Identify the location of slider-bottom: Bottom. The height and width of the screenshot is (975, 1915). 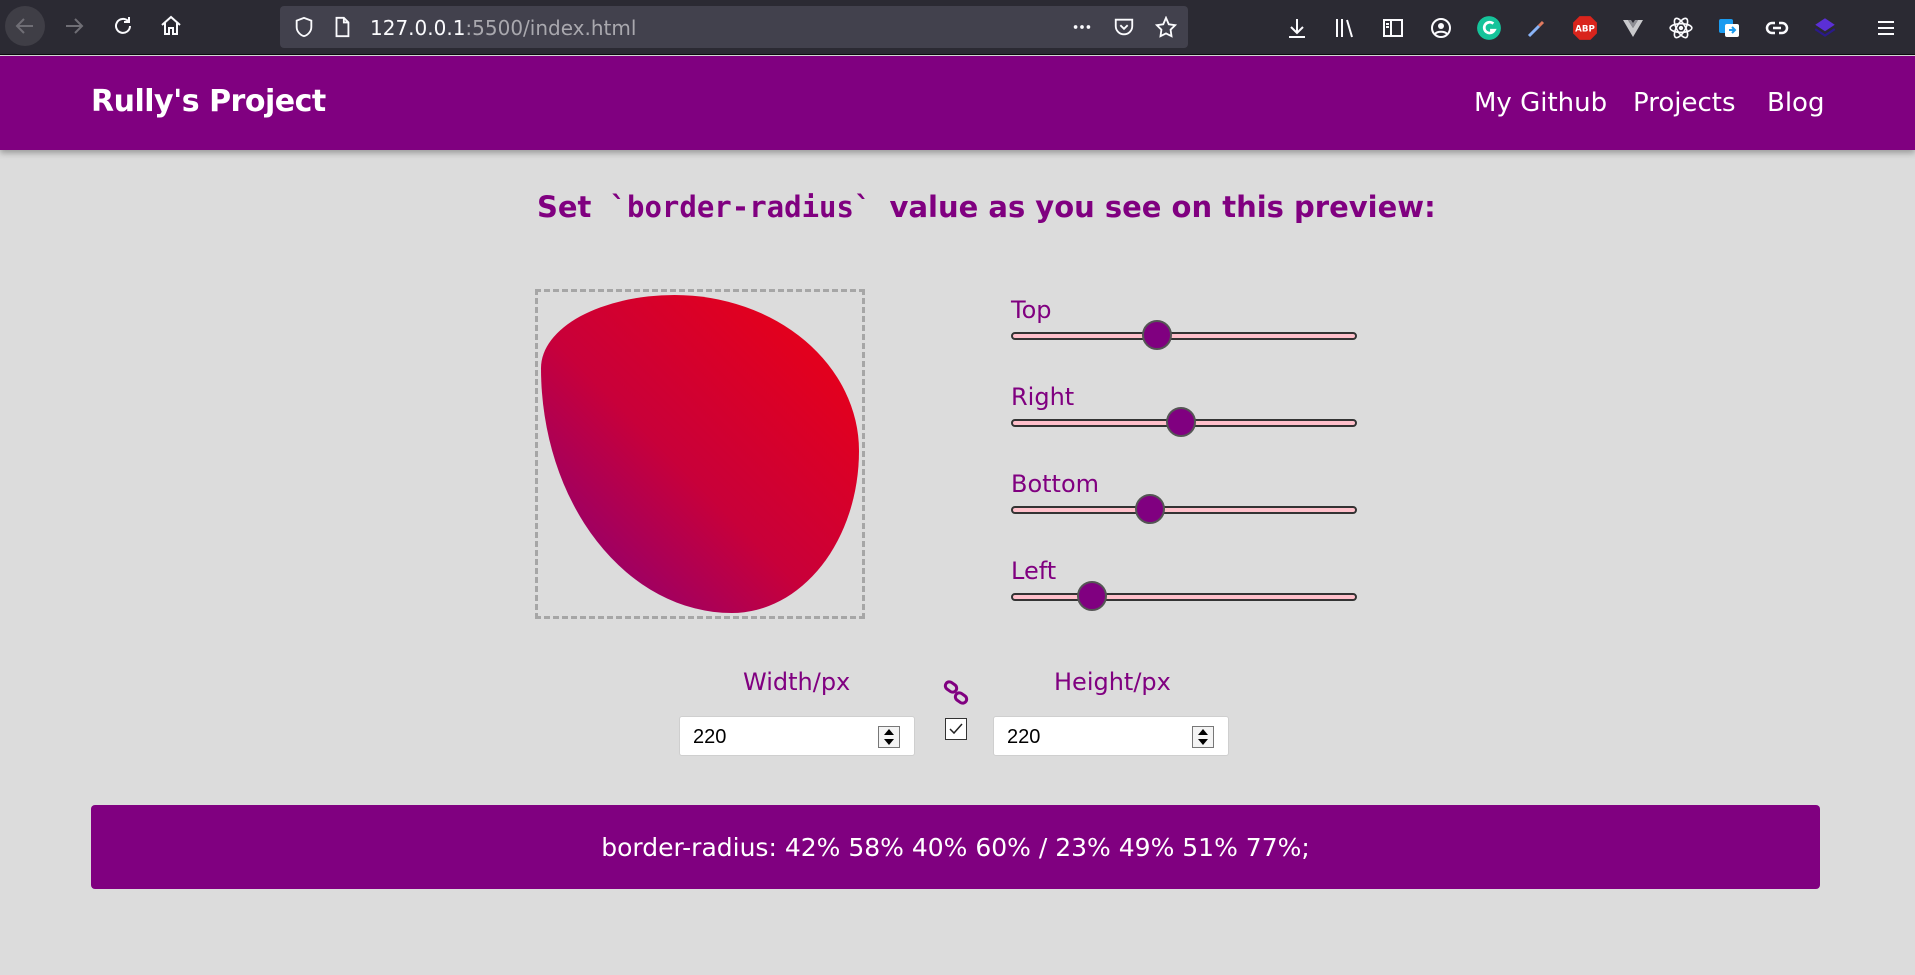
(1184, 497).